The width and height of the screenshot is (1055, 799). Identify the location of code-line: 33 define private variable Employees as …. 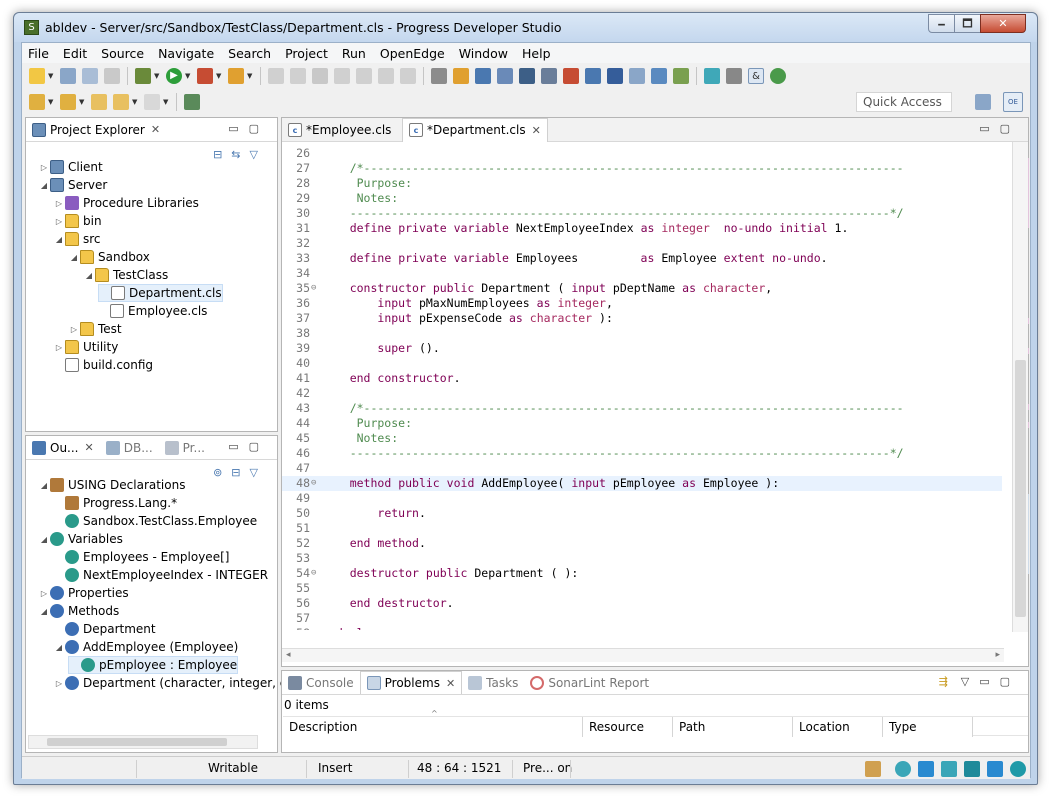
(642, 258).